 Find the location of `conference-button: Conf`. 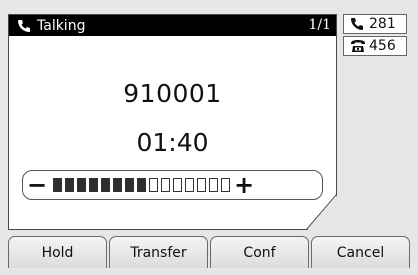

conference-button: Conf is located at coordinates (259, 252).